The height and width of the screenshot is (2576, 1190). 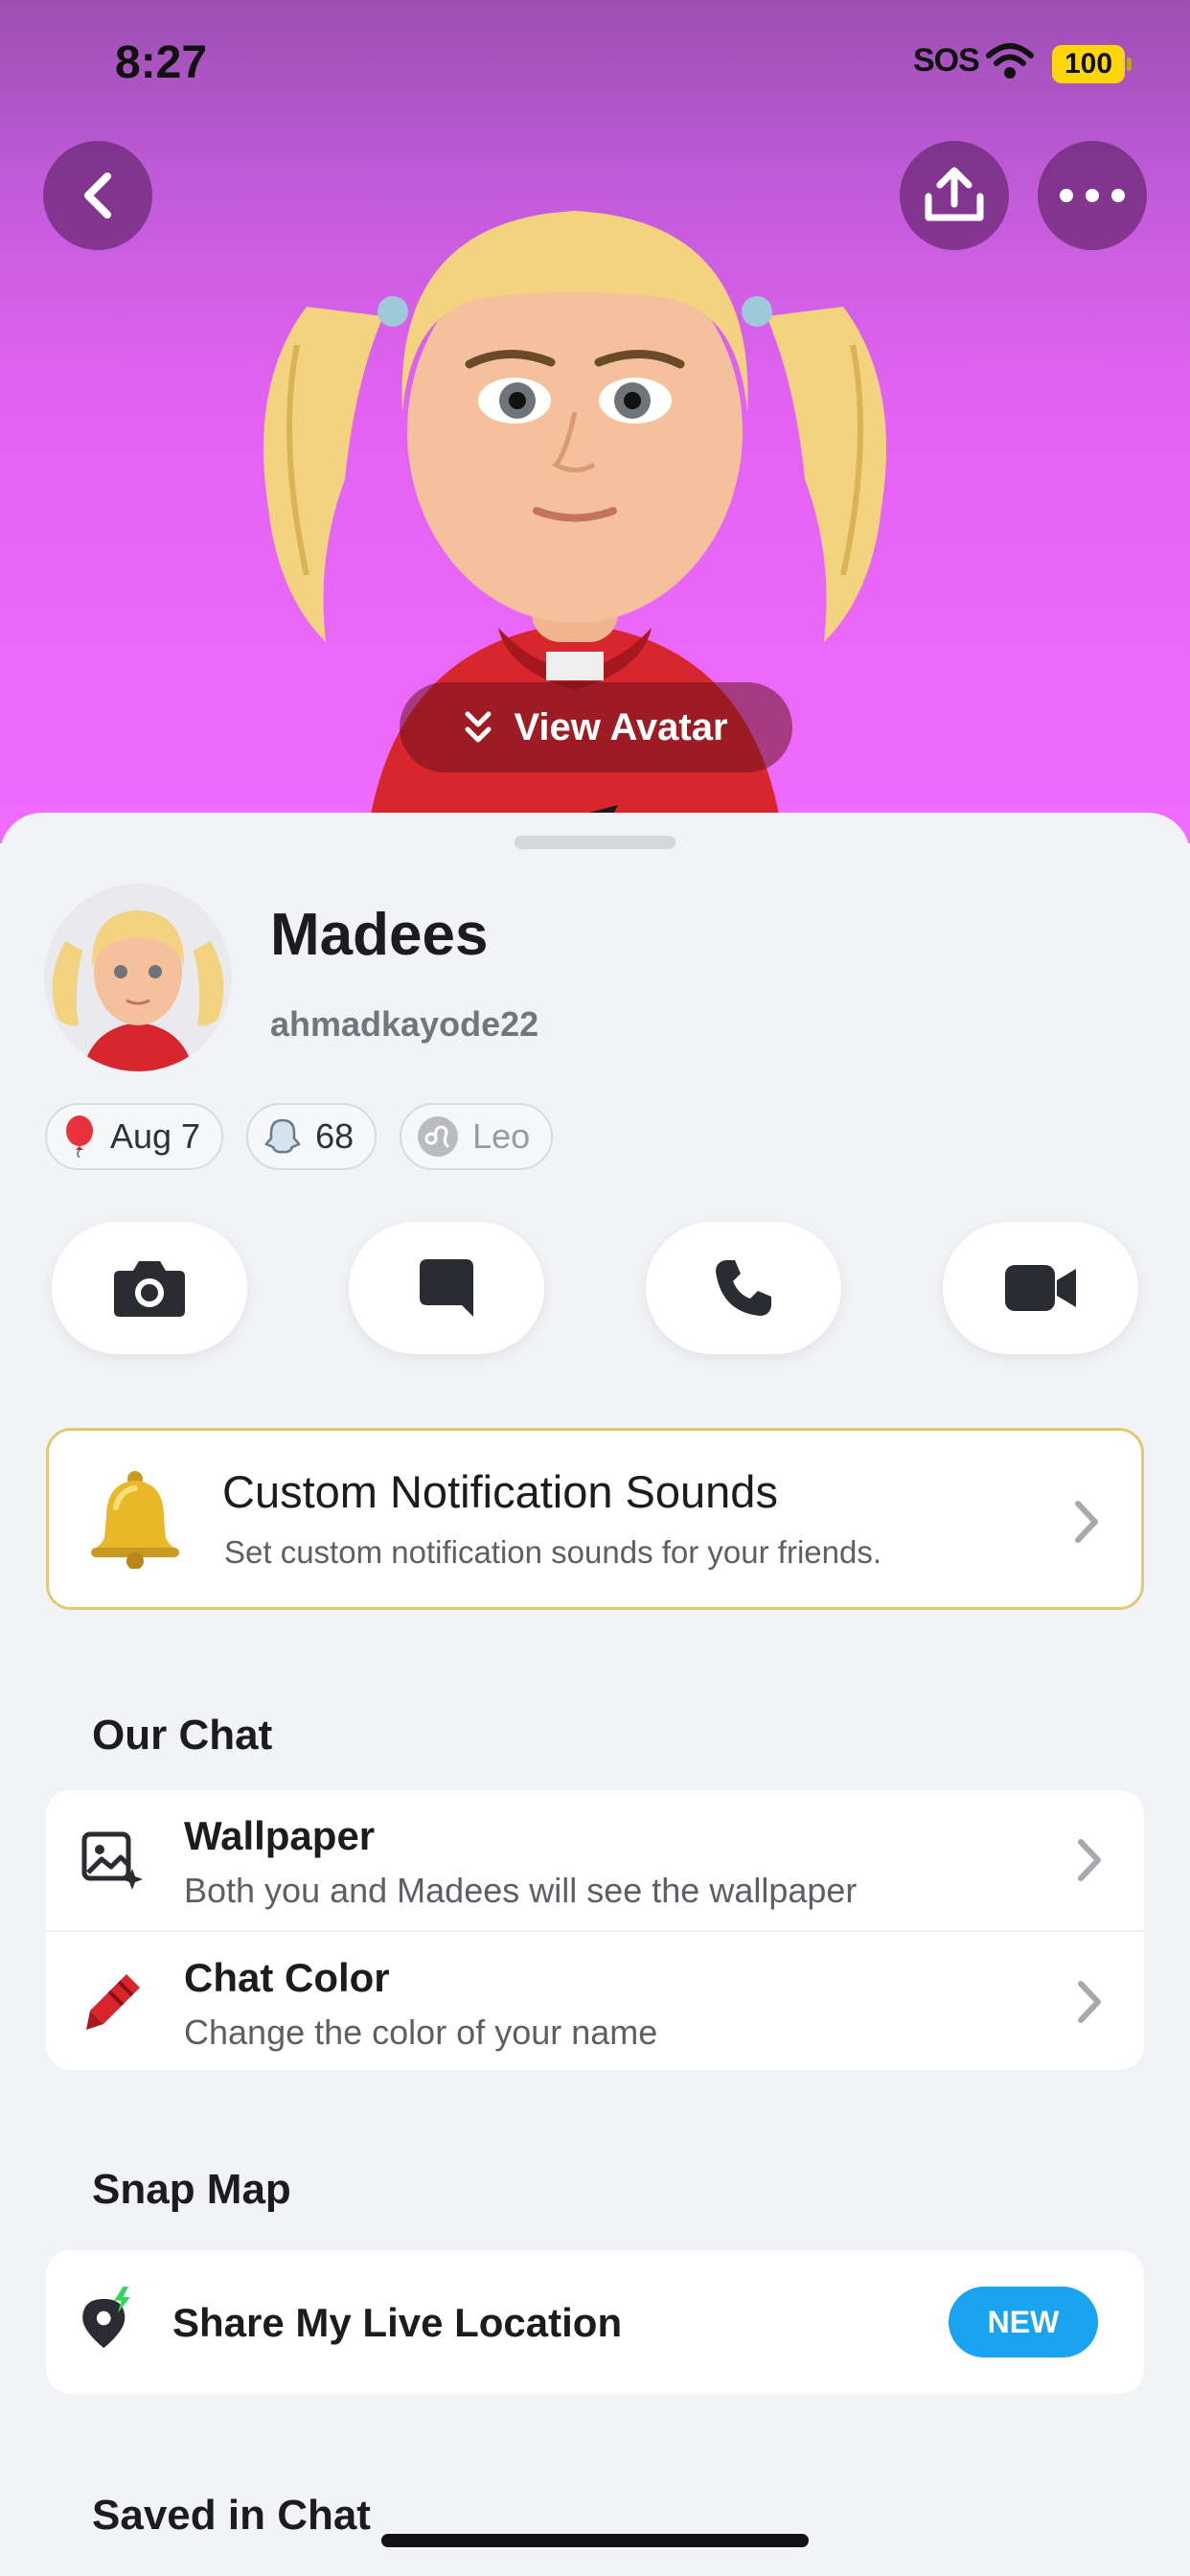 I want to click on status-time: 8:27, so click(x=162, y=63).